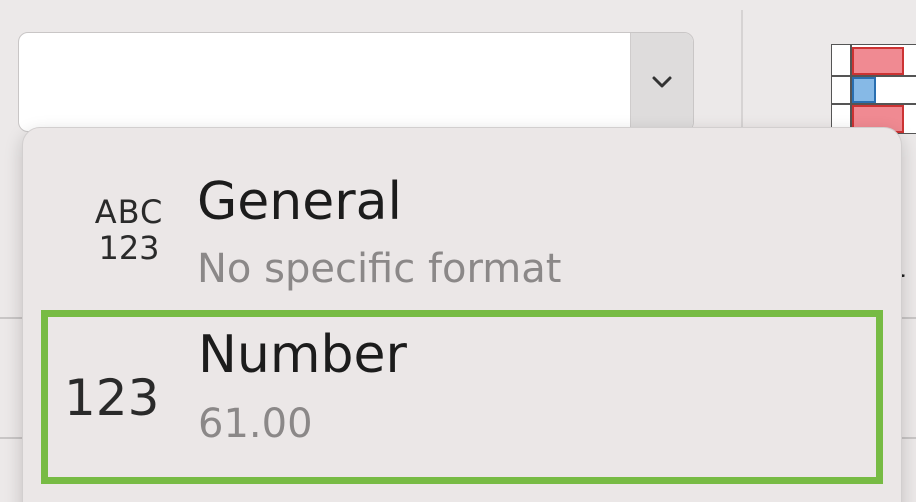  Describe the element at coordinates (742, 70) in the screenshot. I see `ribbon-group-separator` at that location.